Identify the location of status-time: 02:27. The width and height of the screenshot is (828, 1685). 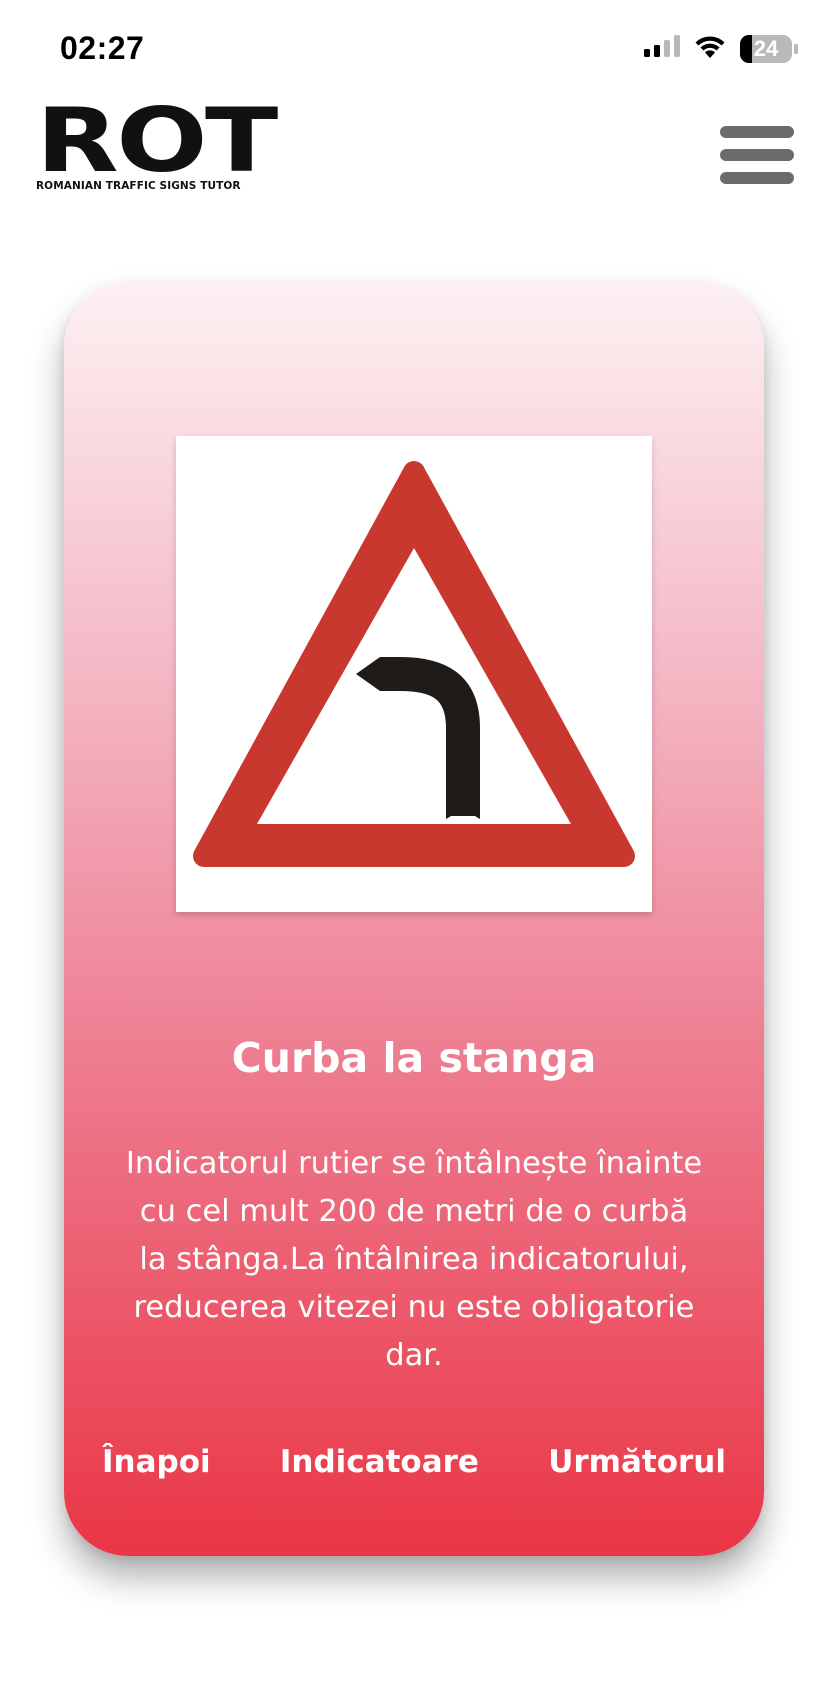
(102, 48).